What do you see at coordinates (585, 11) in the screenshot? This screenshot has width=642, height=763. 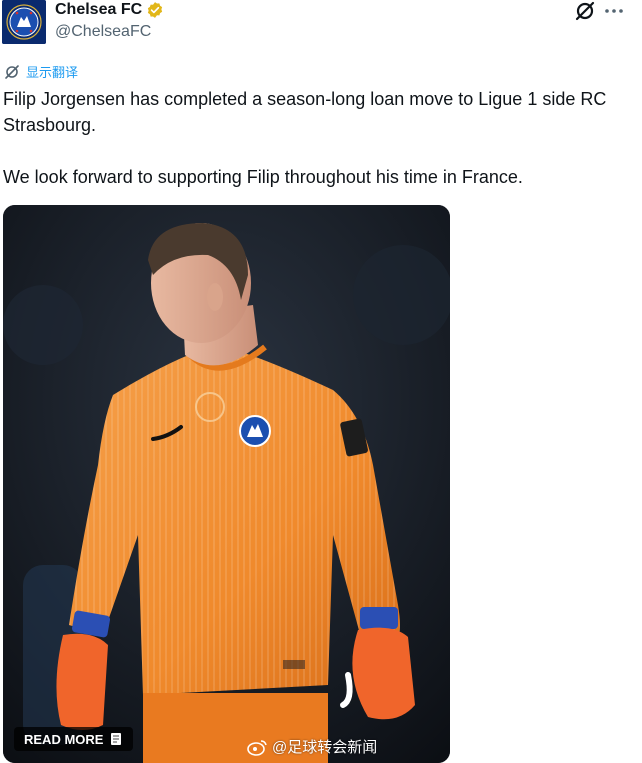 I see `grok-icon` at bounding box center [585, 11].